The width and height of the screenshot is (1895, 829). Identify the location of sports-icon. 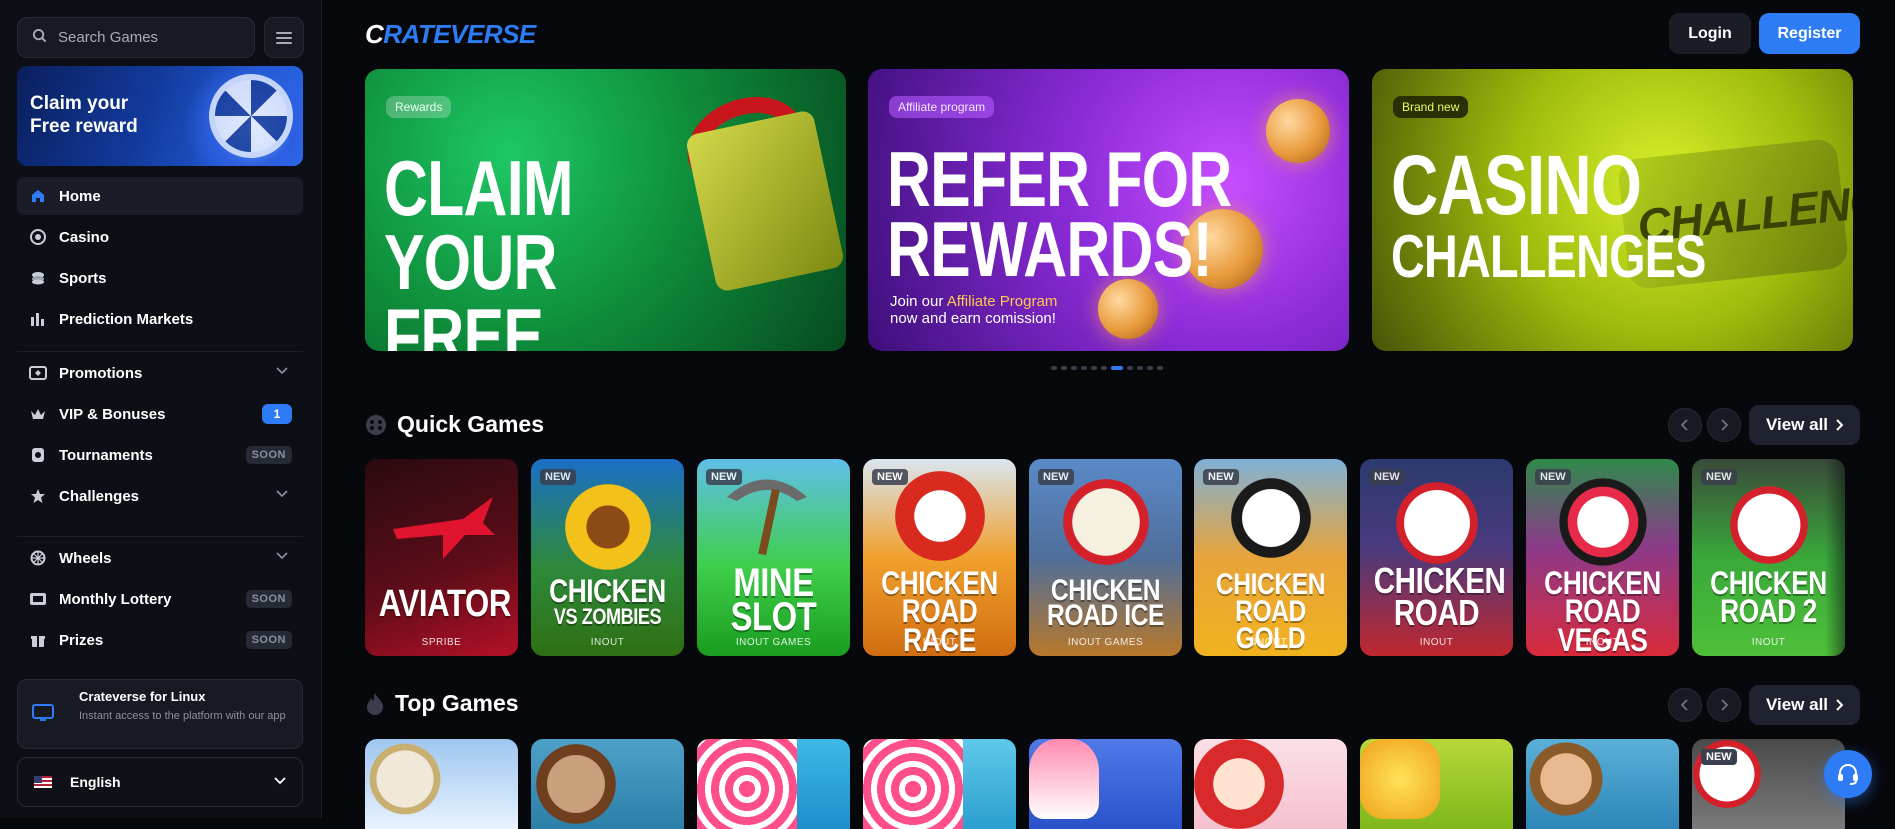
(38, 278).